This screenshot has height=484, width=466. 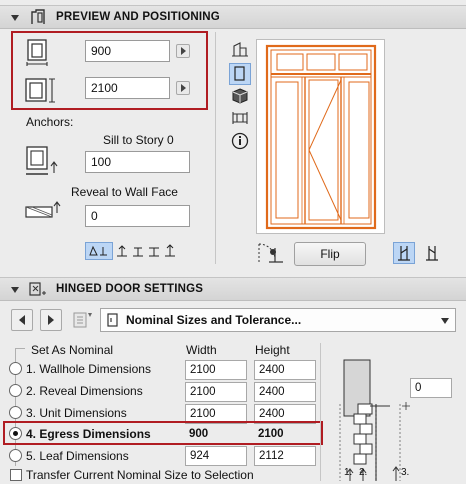 What do you see at coordinates (183, 51) in the screenshot?
I see `width-arrow-button` at bounding box center [183, 51].